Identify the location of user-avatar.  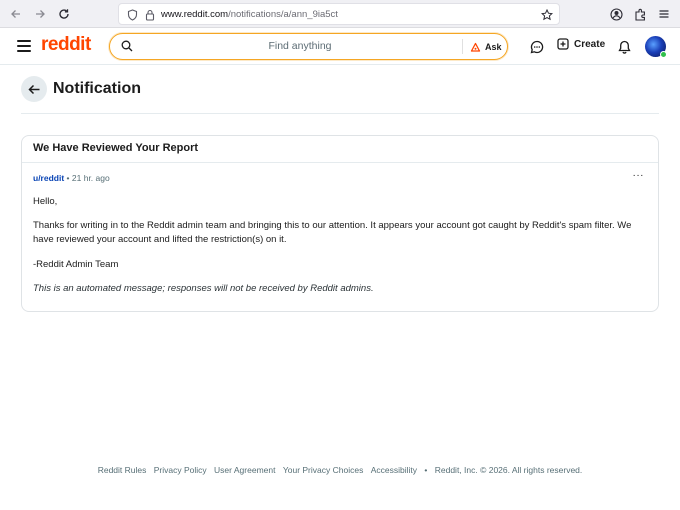
(656, 47).